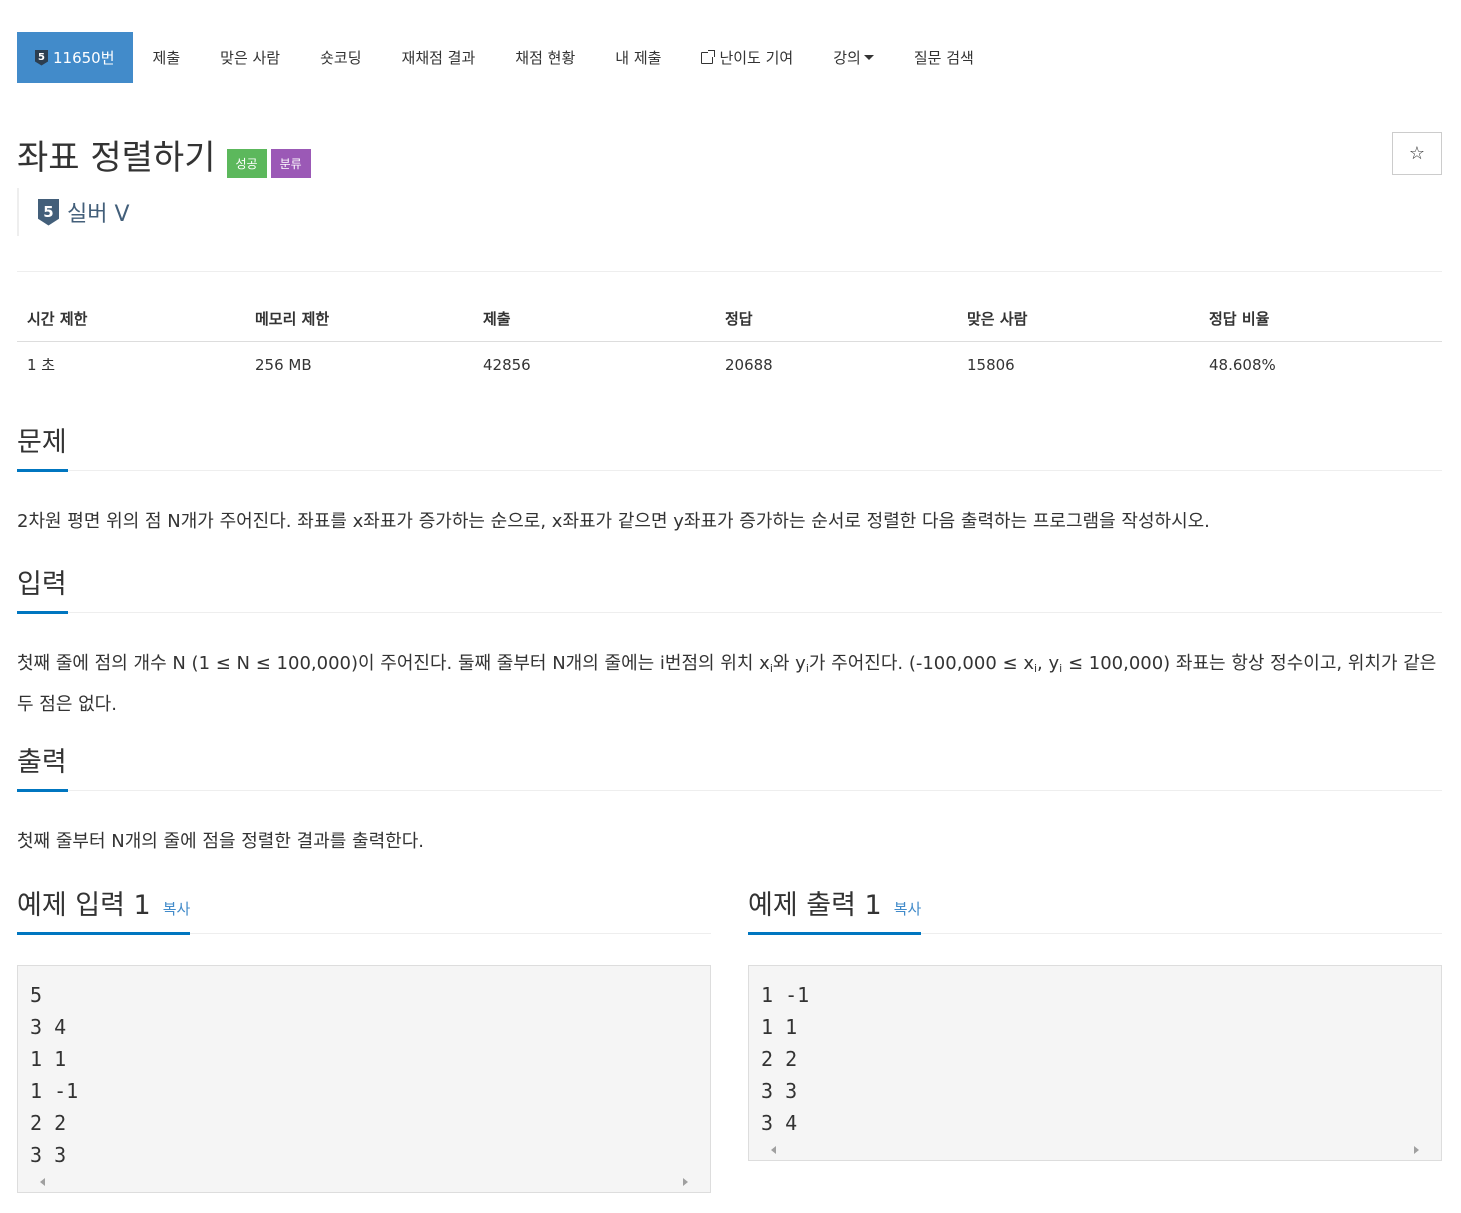 Image resolution: width=1461 pixels, height=1213 pixels. What do you see at coordinates (729, 769) in the screenshot?
I see `section-header: 출력` at bounding box center [729, 769].